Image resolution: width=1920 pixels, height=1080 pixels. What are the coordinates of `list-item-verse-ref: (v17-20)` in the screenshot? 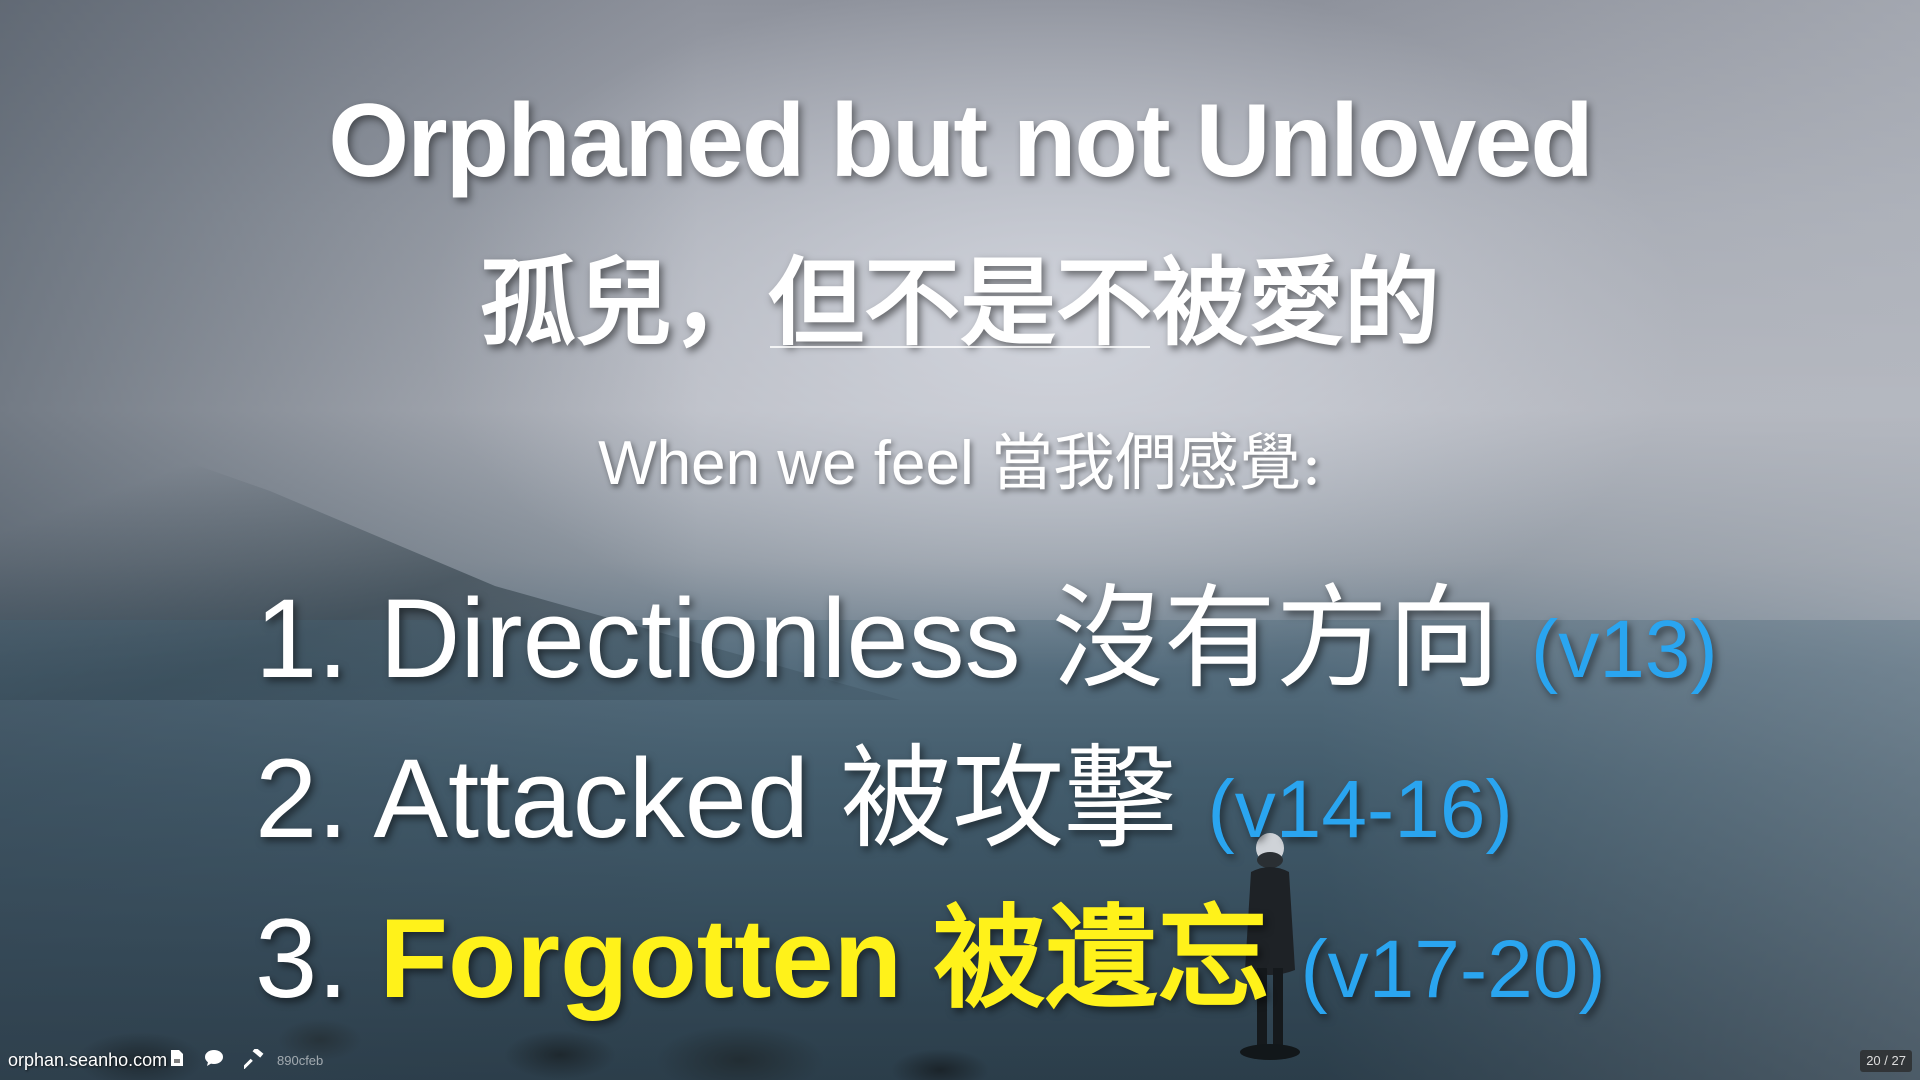 It's located at (1453, 969).